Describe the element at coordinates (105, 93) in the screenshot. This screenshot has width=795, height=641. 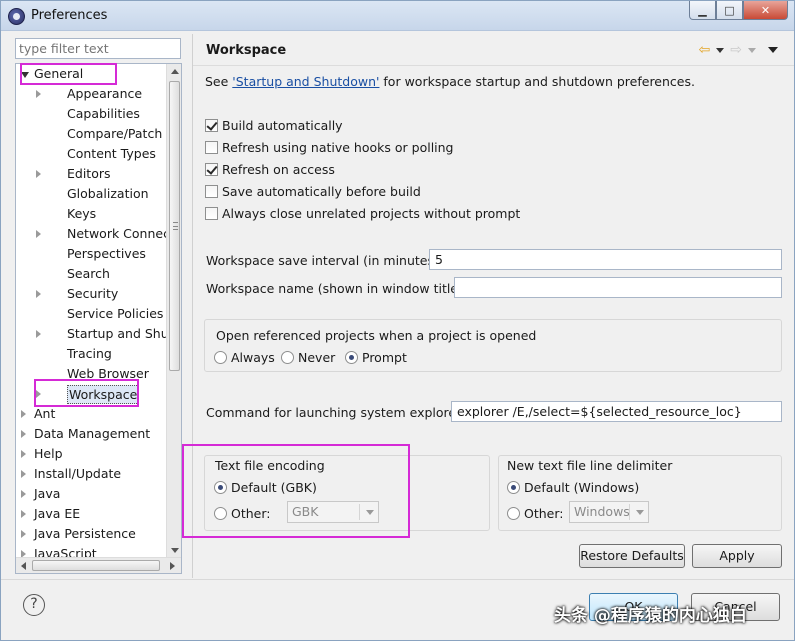
I see `tree-item-label: Appearance` at that location.